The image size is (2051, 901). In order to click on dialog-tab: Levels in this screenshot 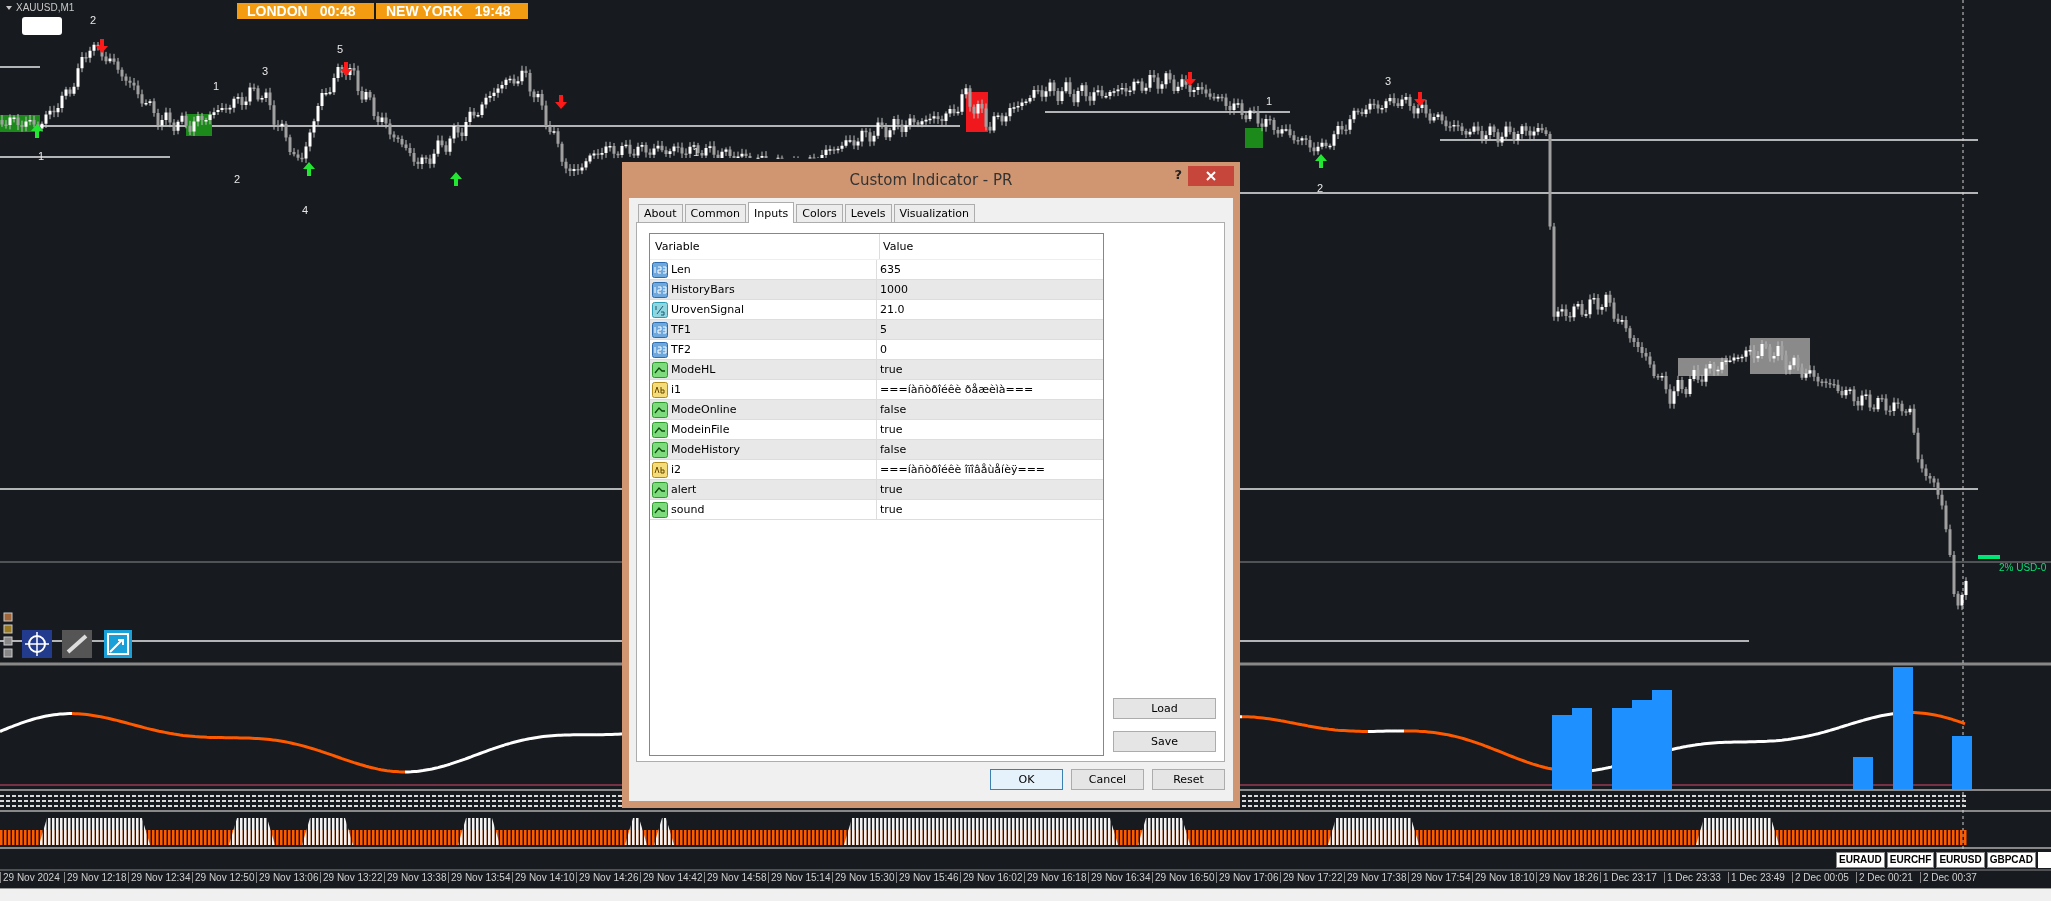, I will do `click(868, 213)`.